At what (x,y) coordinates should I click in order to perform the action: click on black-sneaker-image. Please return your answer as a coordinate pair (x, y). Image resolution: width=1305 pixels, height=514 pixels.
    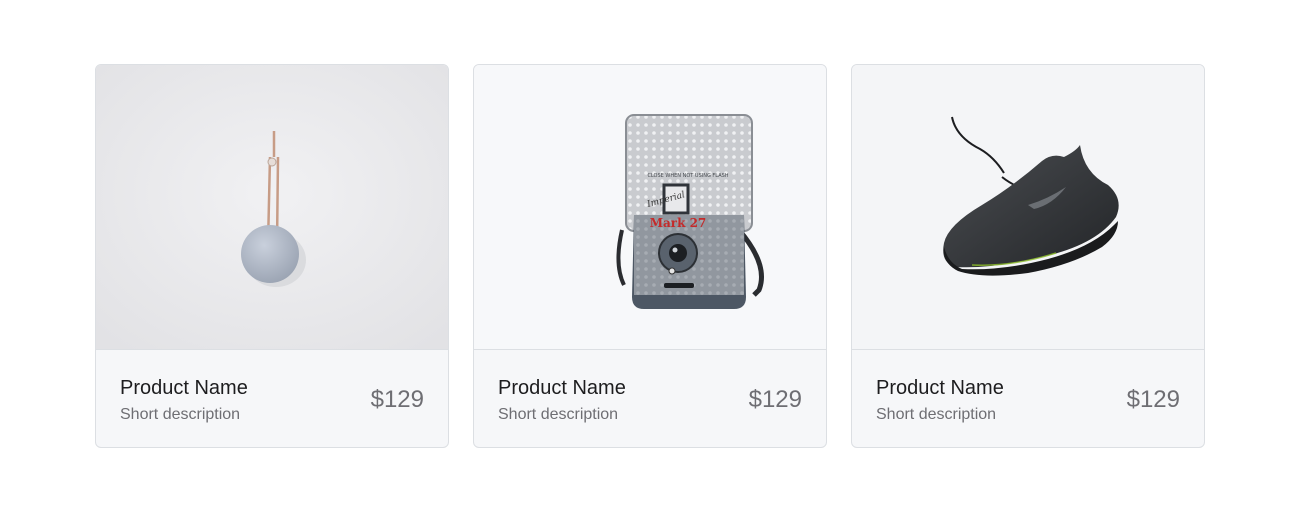
    Looking at the image, I should click on (1028, 207).